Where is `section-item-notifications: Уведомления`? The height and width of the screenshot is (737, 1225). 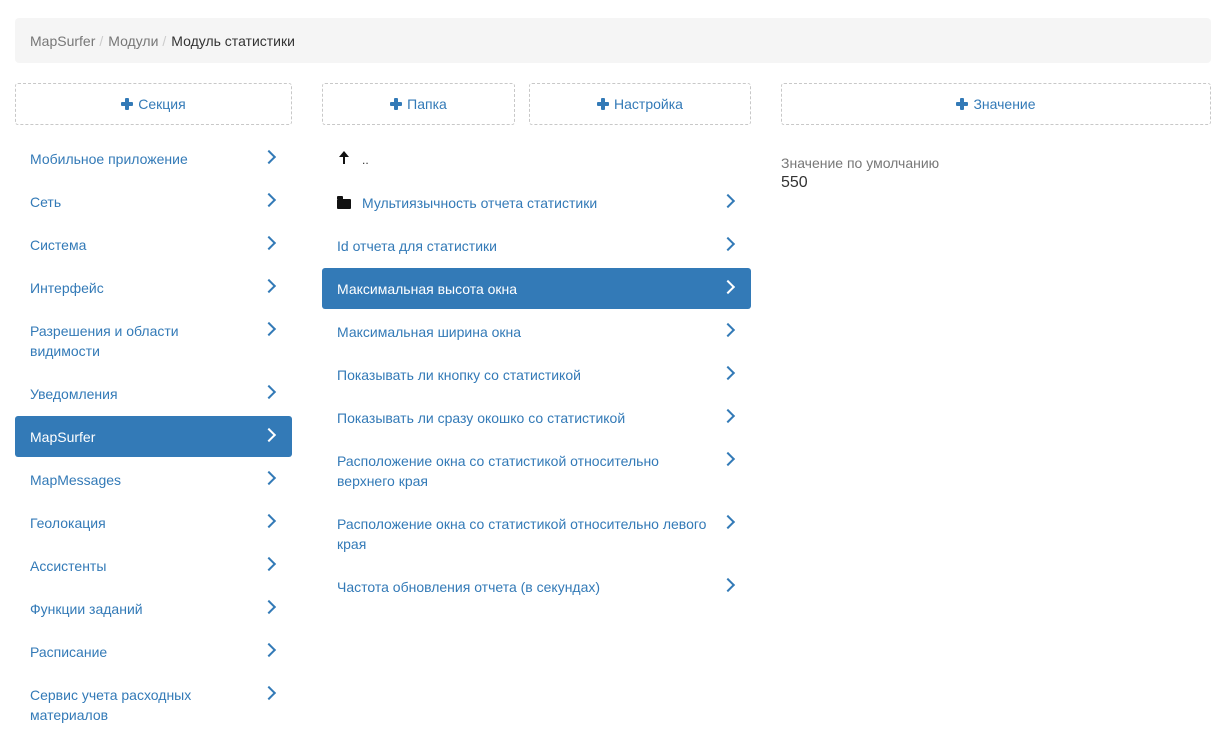 section-item-notifications: Уведомления is located at coordinates (153, 393).